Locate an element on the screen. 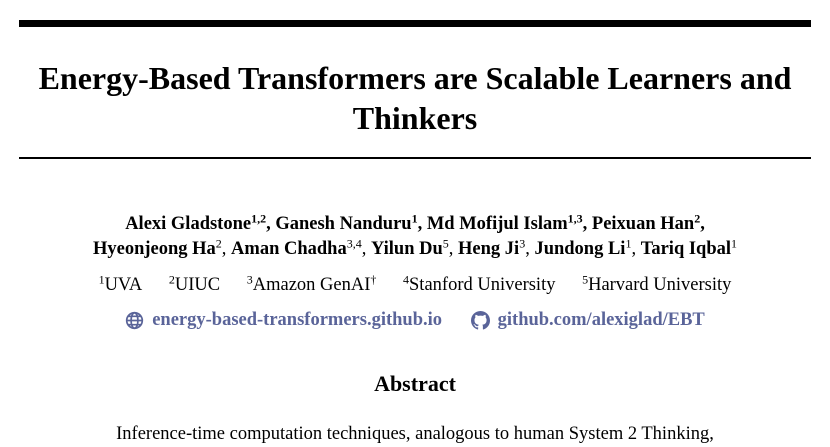  abstract-heading: Abstract is located at coordinates (415, 383).